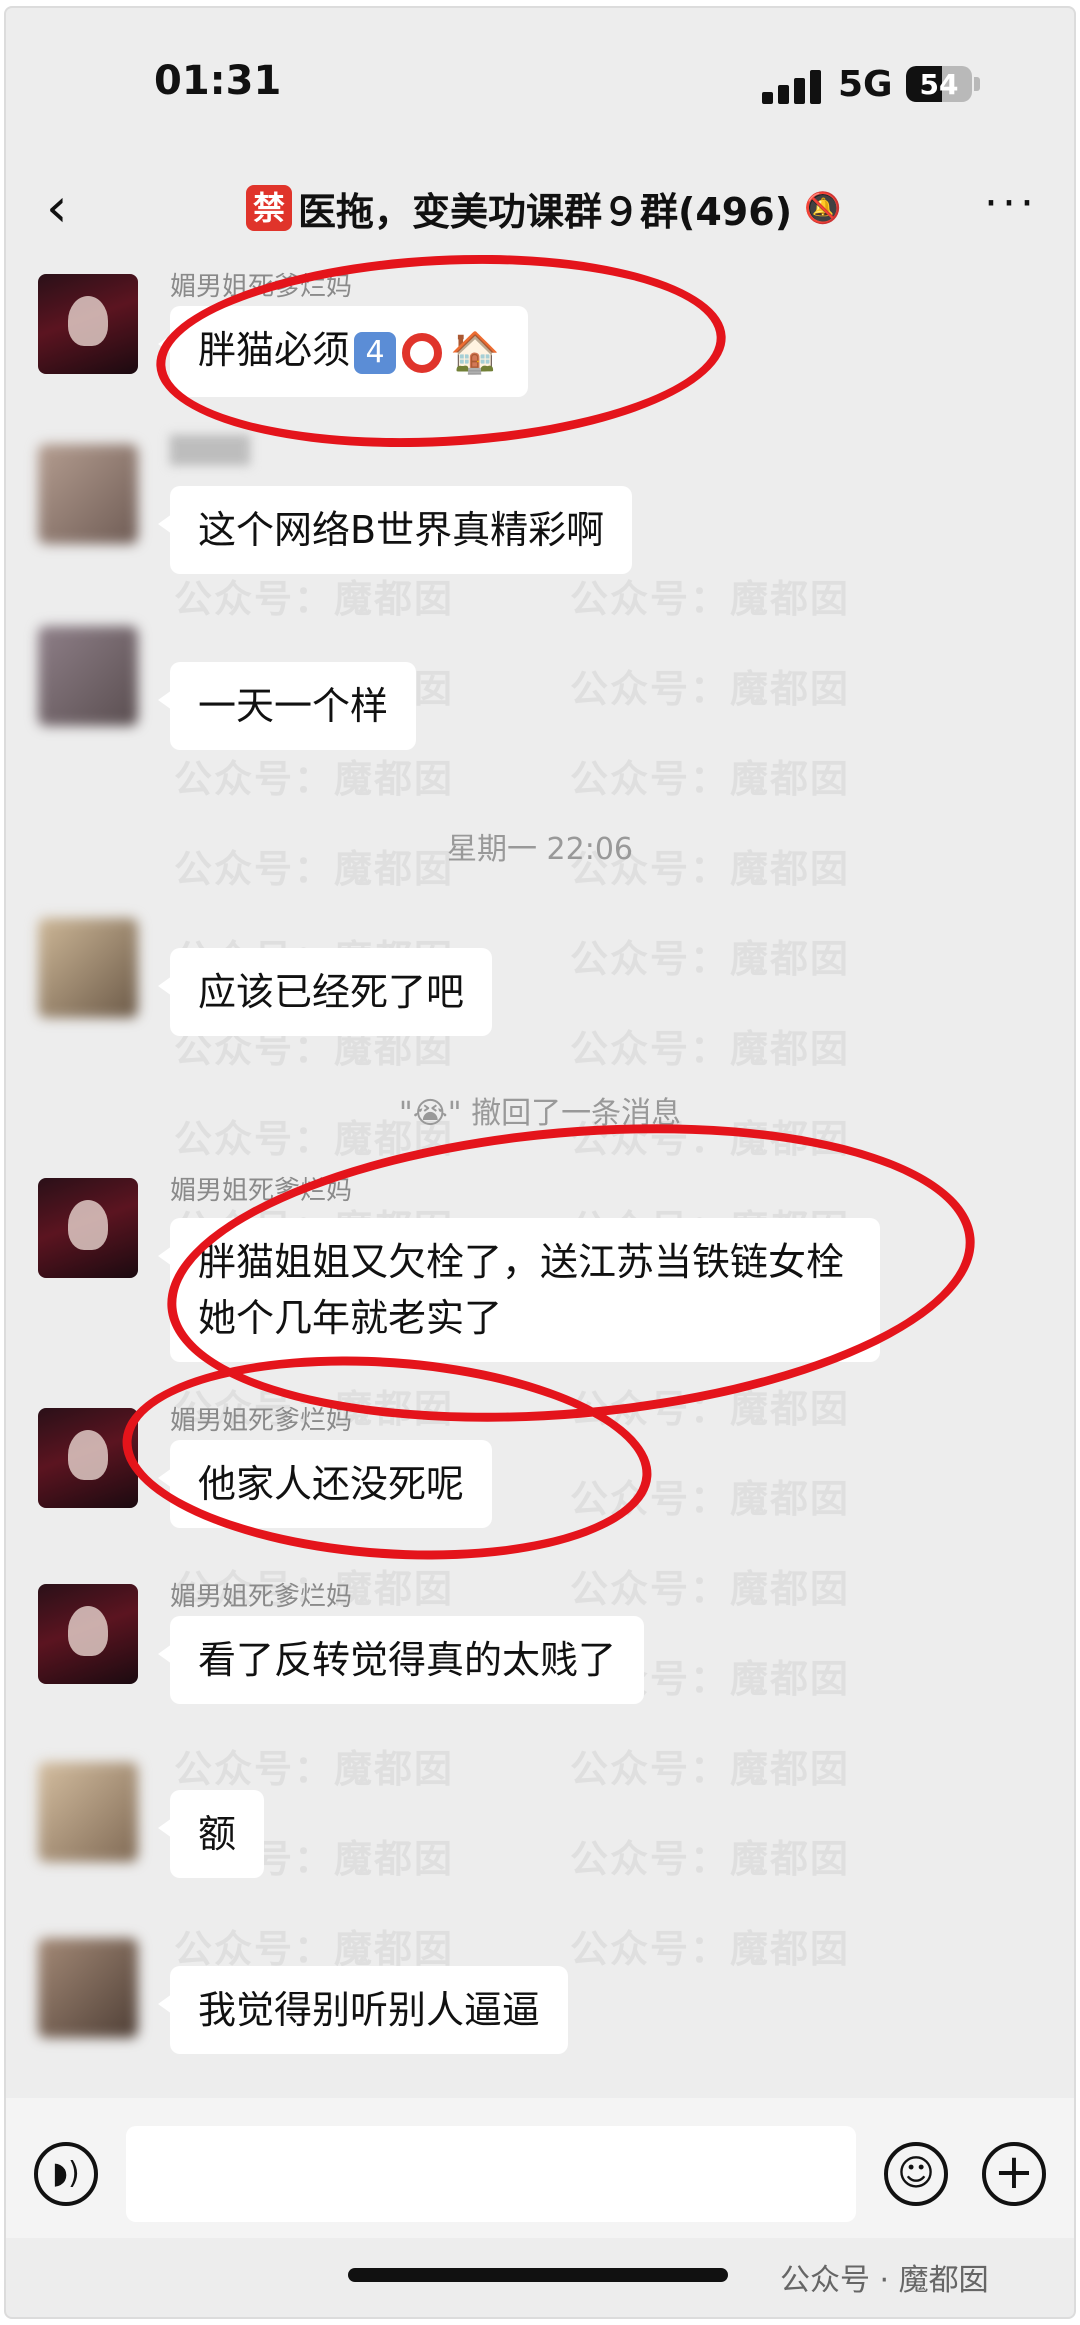 This screenshot has width=1080, height=2325. Describe the element at coordinates (916, 2174) in the screenshot. I see `emoji-smile-icon: ☺` at that location.